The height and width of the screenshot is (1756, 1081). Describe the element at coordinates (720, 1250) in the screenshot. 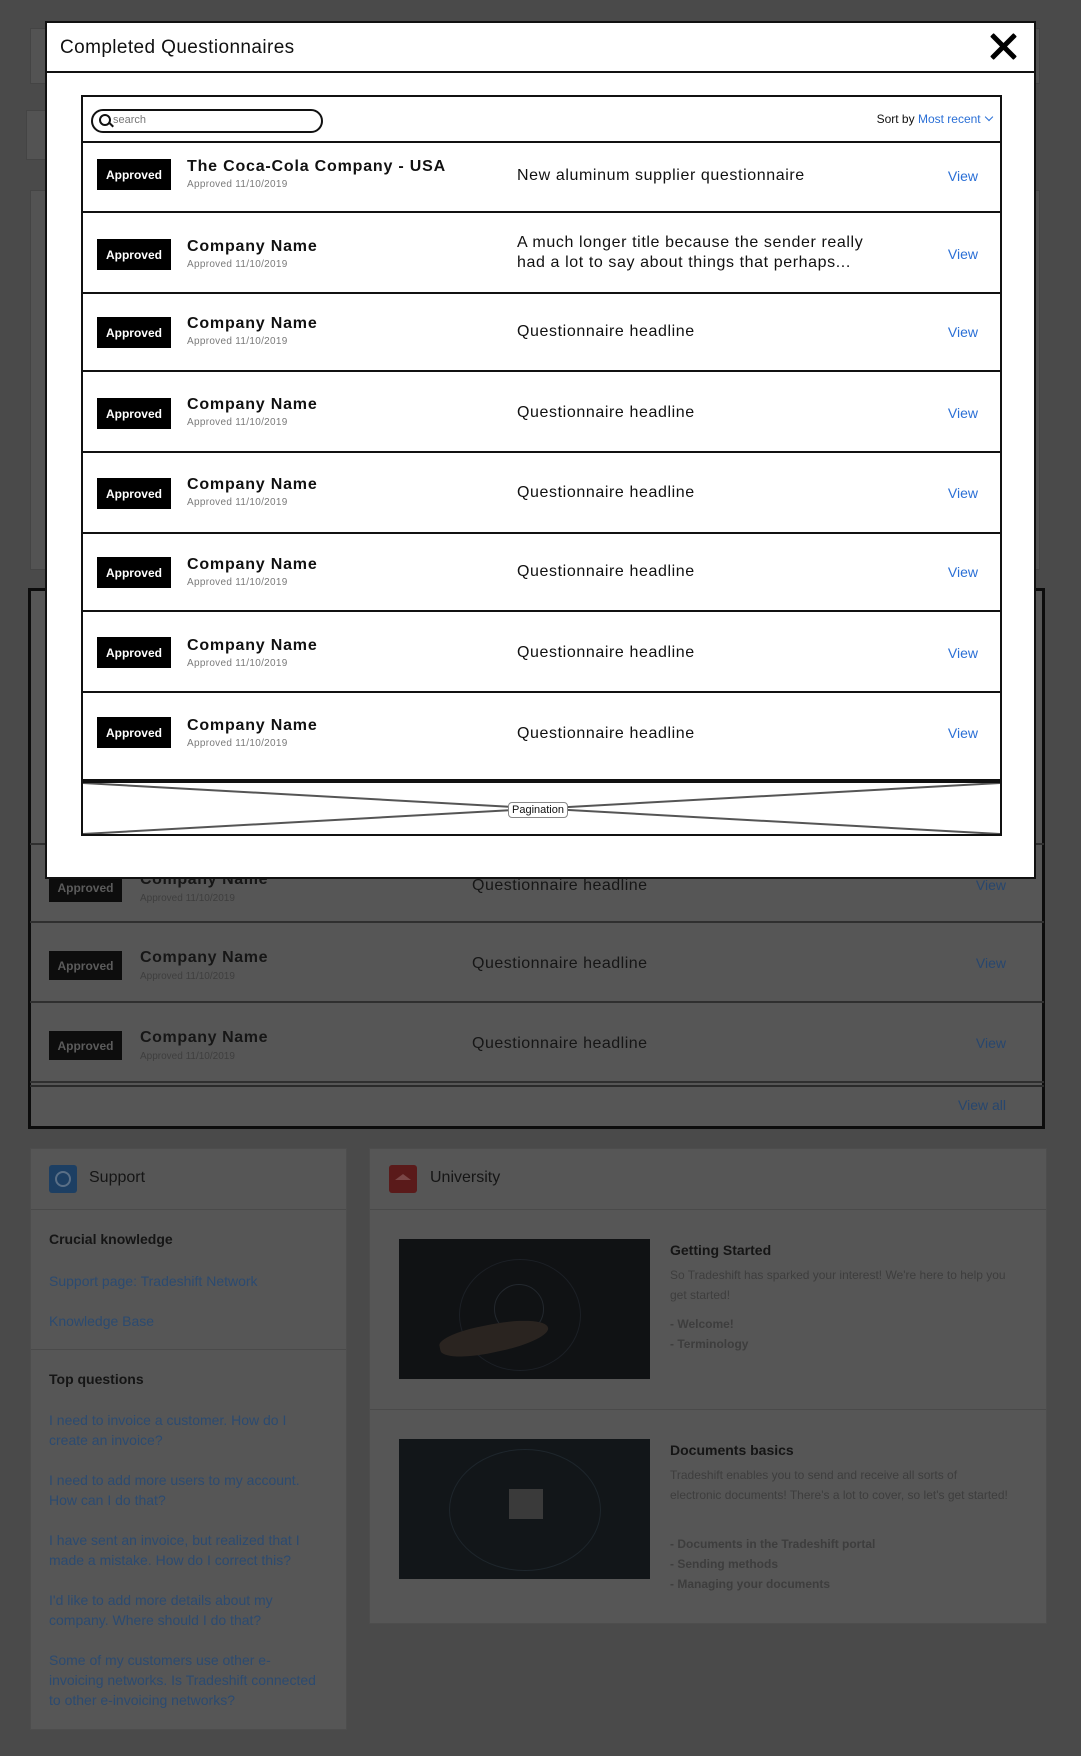

I see `course-title: Getting Started` at that location.